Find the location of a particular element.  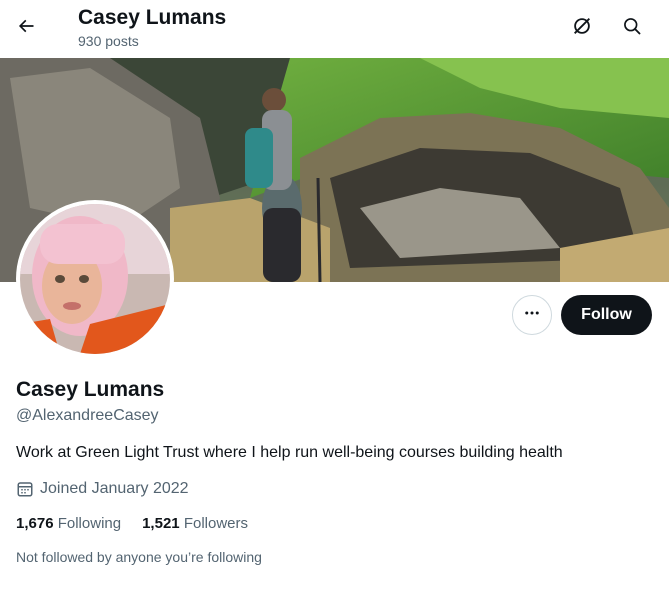

following-link: 1,676 Following is located at coordinates (68, 524).